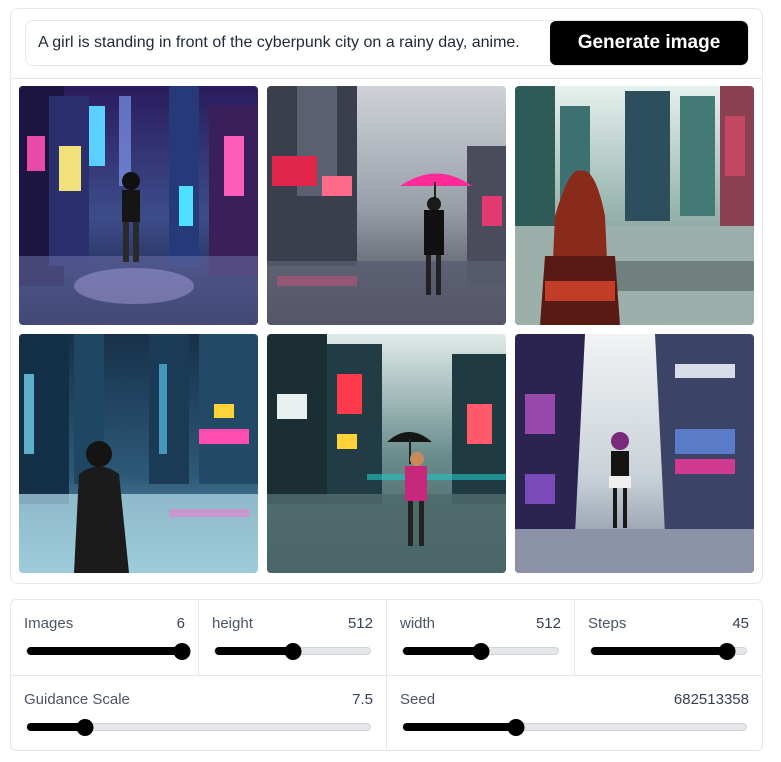  Describe the element at coordinates (418, 699) in the screenshot. I see `seed-label: Seed` at that location.